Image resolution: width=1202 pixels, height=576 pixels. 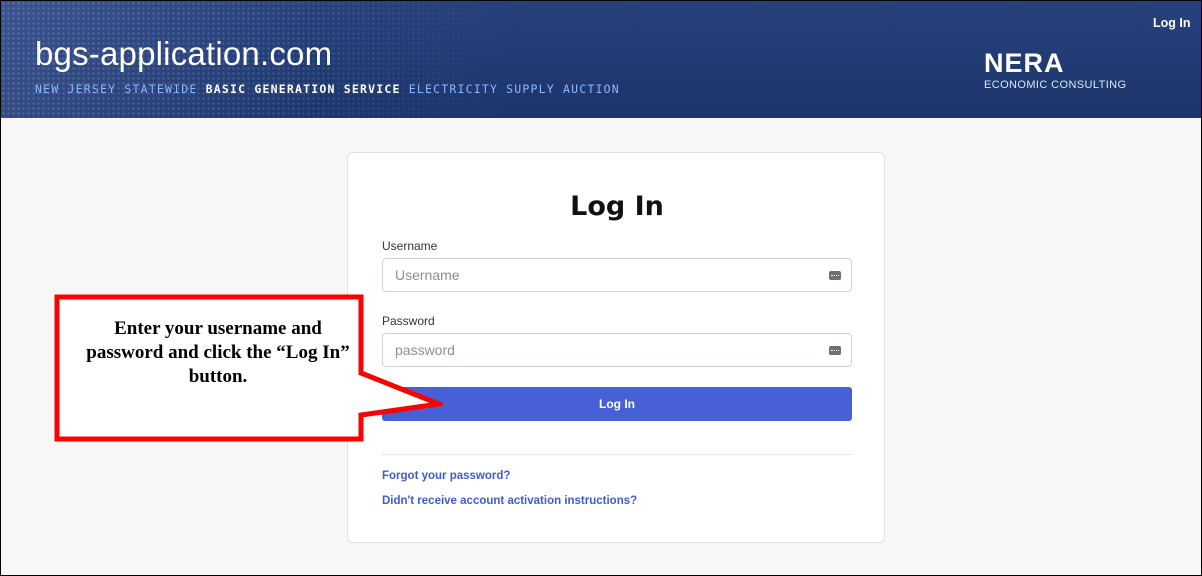 What do you see at coordinates (1172, 23) in the screenshot?
I see `header-login-link: Log In` at bounding box center [1172, 23].